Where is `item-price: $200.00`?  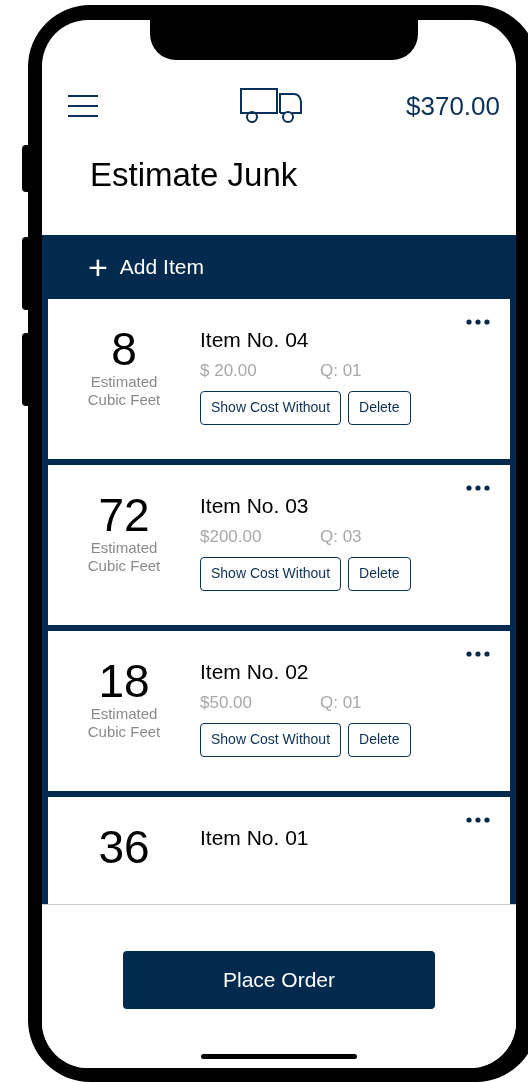
item-price: $200.00 is located at coordinates (231, 537).